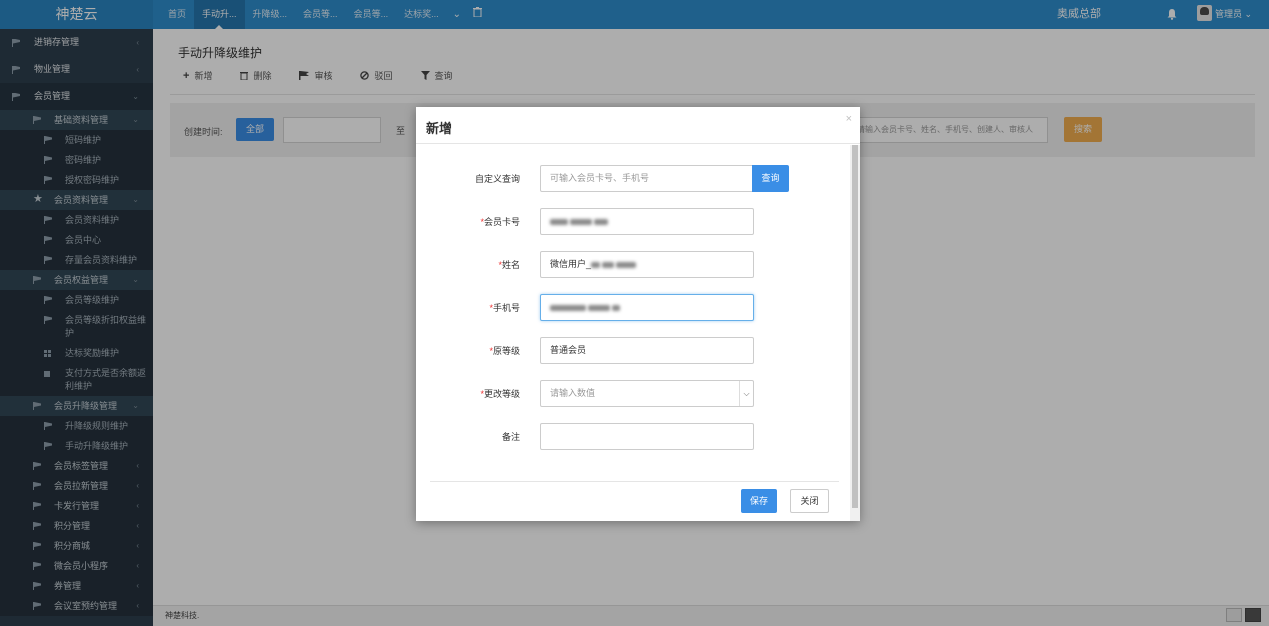 The height and width of the screenshot is (626, 1269). What do you see at coordinates (497, 179) in the screenshot?
I see `custom-query-label: 自定义查询` at bounding box center [497, 179].